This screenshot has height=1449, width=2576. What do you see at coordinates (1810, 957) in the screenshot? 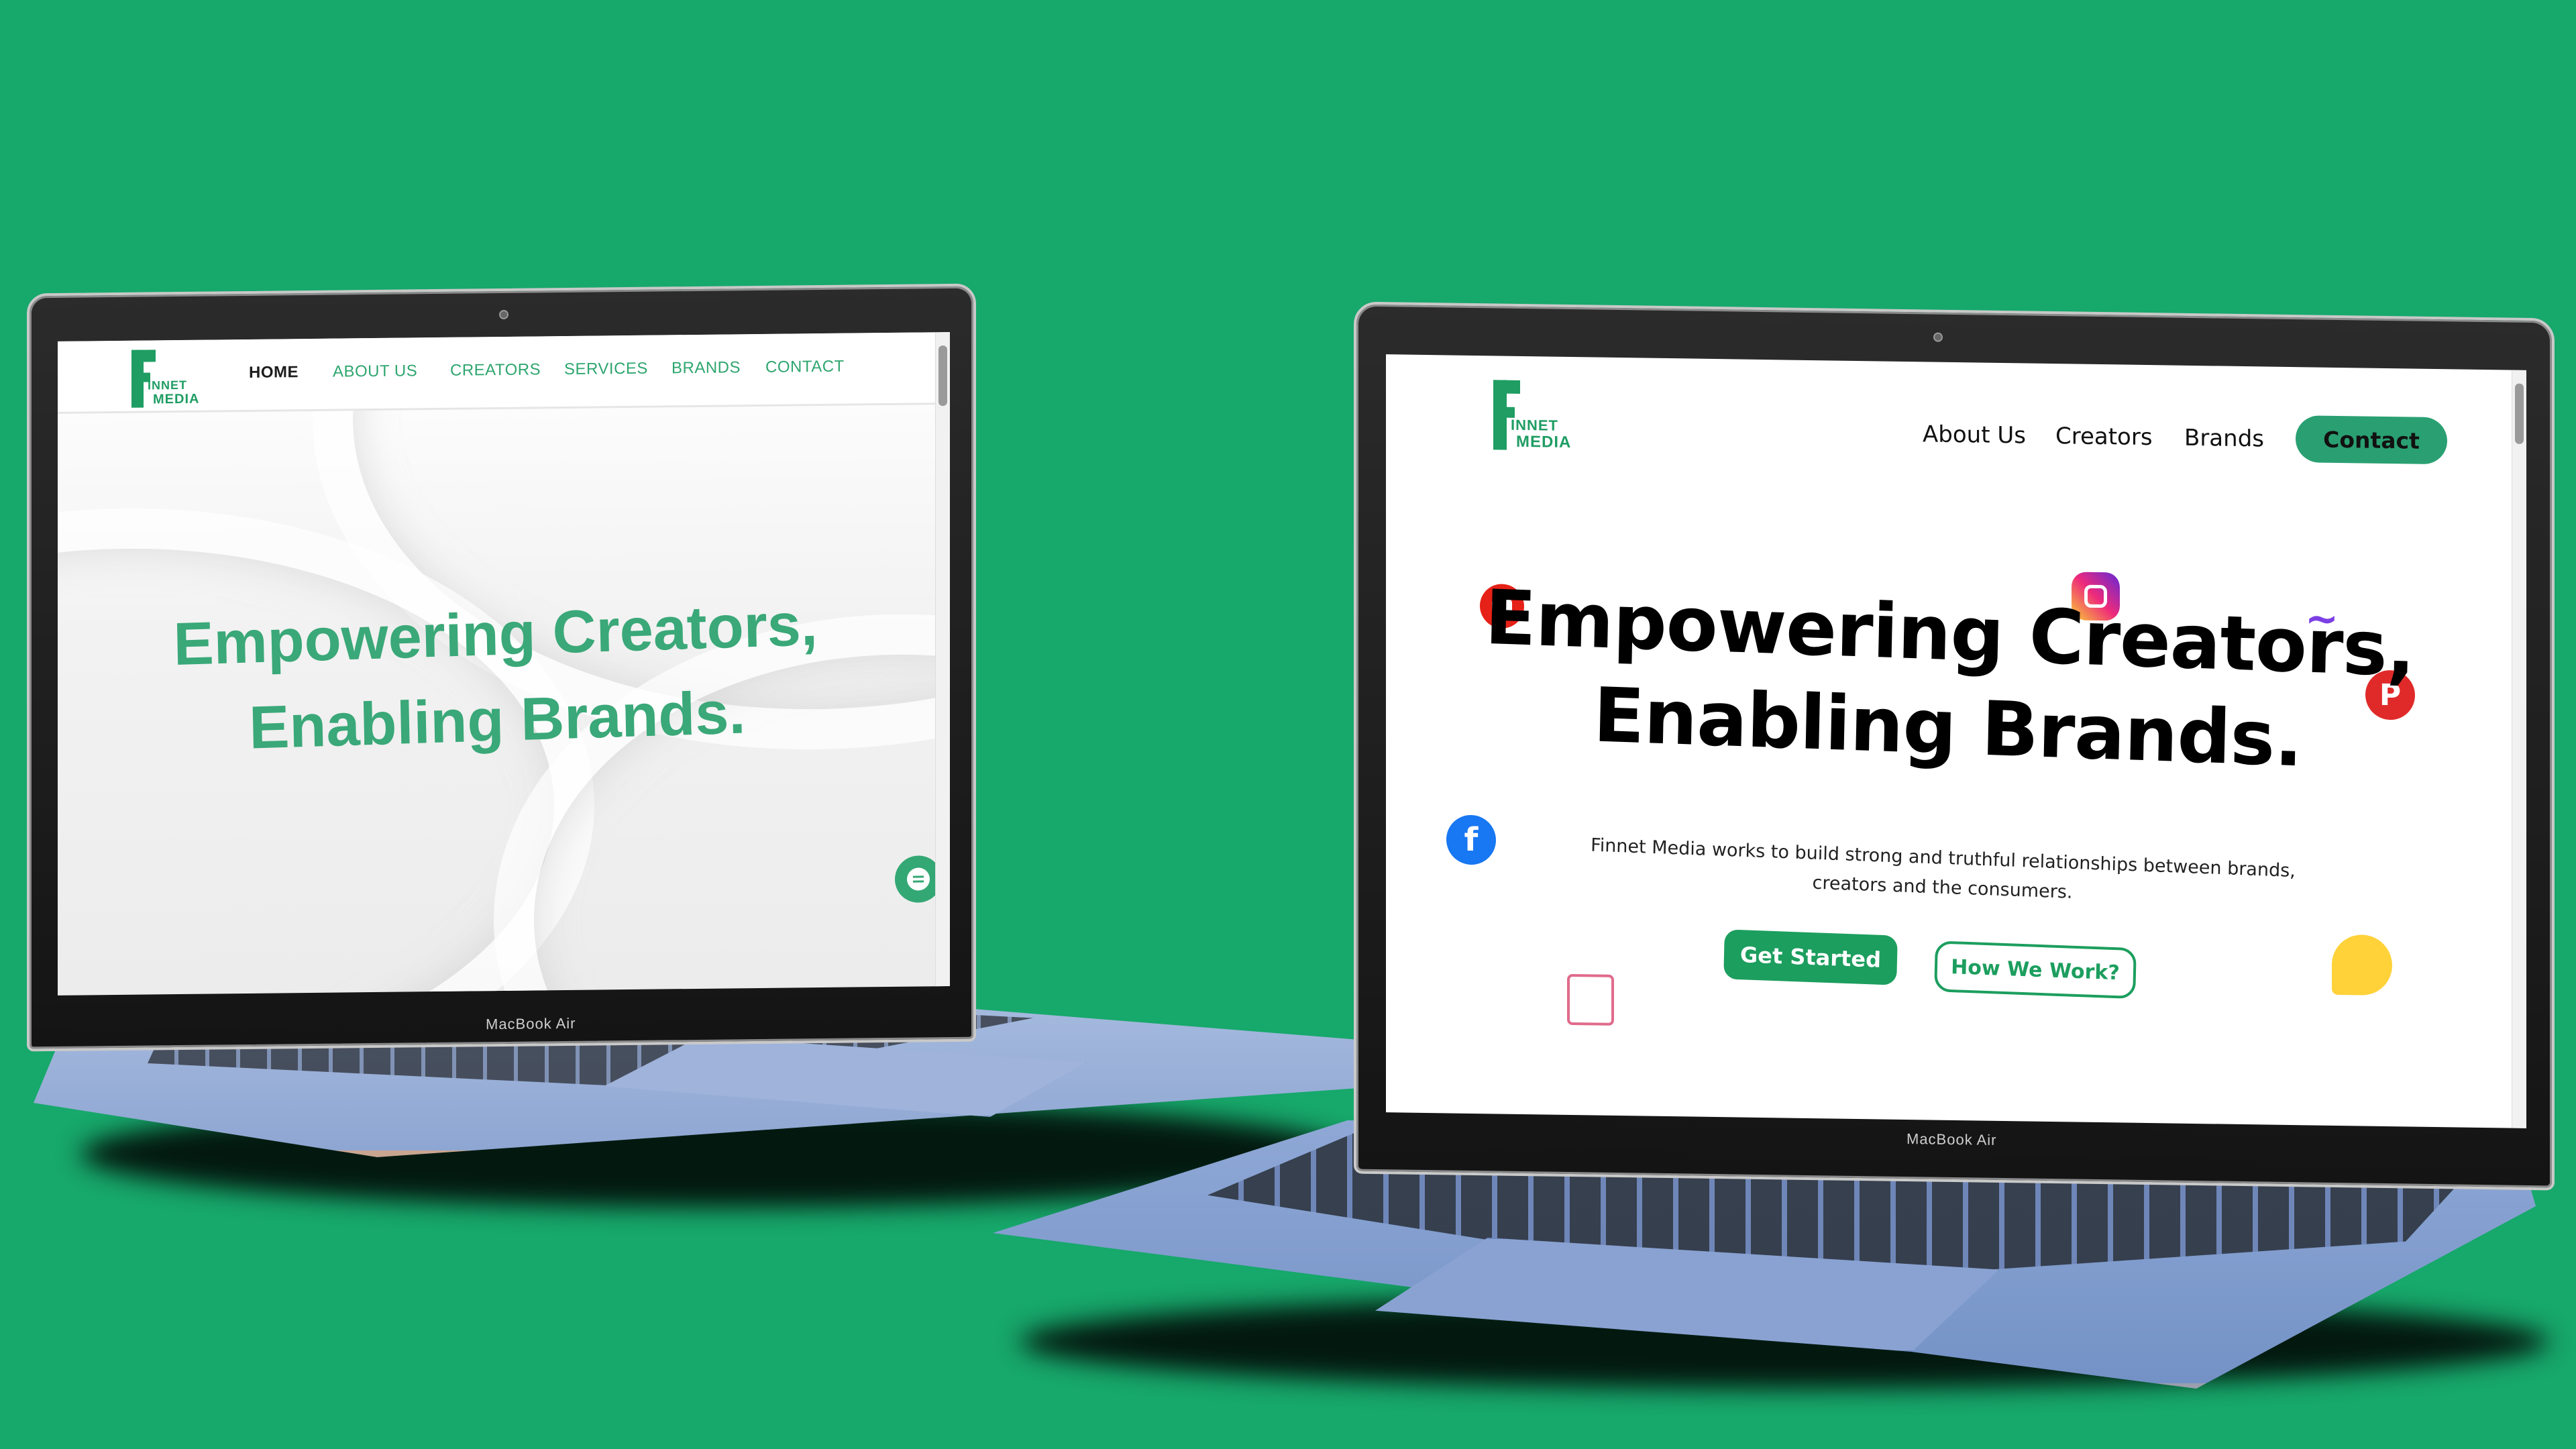
I see `get-started-button: Get Started` at bounding box center [1810, 957].